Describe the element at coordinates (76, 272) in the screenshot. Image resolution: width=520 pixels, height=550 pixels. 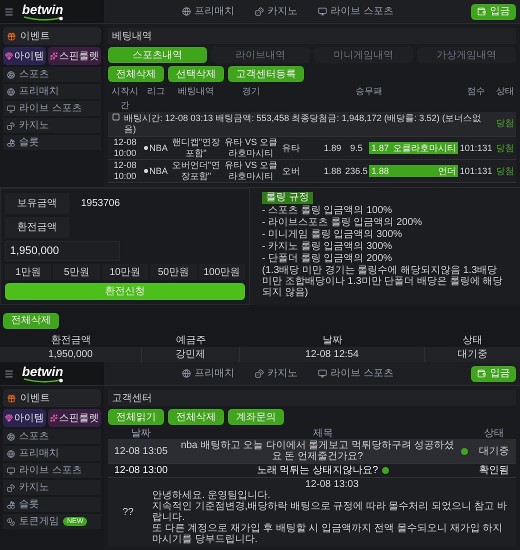
I see `amount-chip: 5만원` at that location.